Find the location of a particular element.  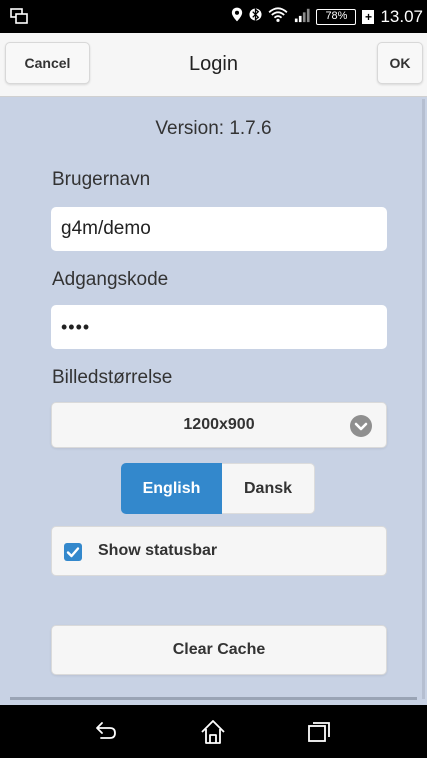

checkbox-checked-icon is located at coordinates (73, 552).